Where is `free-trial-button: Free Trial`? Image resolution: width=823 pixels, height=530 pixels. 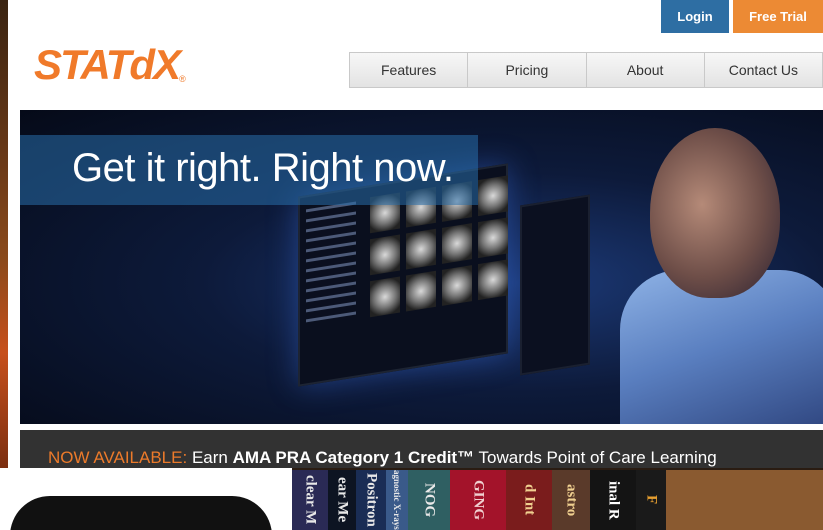 free-trial-button: Free Trial is located at coordinates (778, 16).